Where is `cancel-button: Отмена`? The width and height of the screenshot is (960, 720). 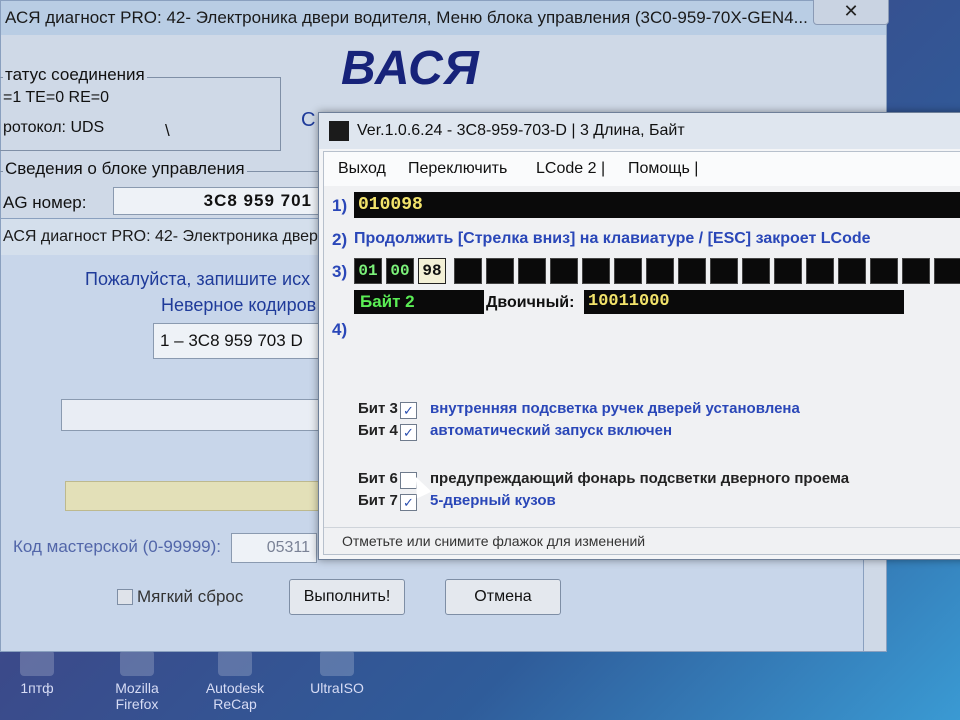
cancel-button: Отмена is located at coordinates (503, 597).